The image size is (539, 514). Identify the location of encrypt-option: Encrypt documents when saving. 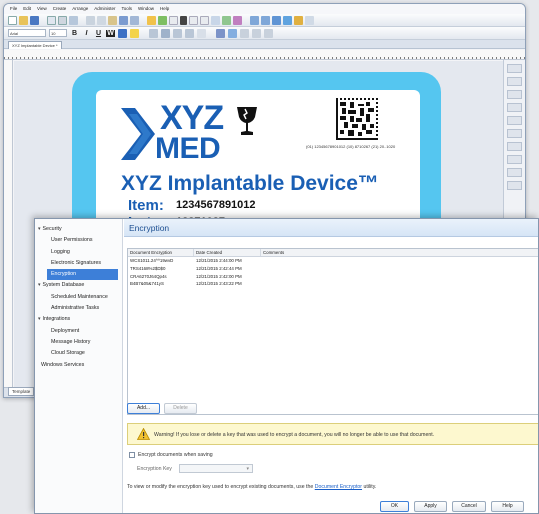
(171, 455).